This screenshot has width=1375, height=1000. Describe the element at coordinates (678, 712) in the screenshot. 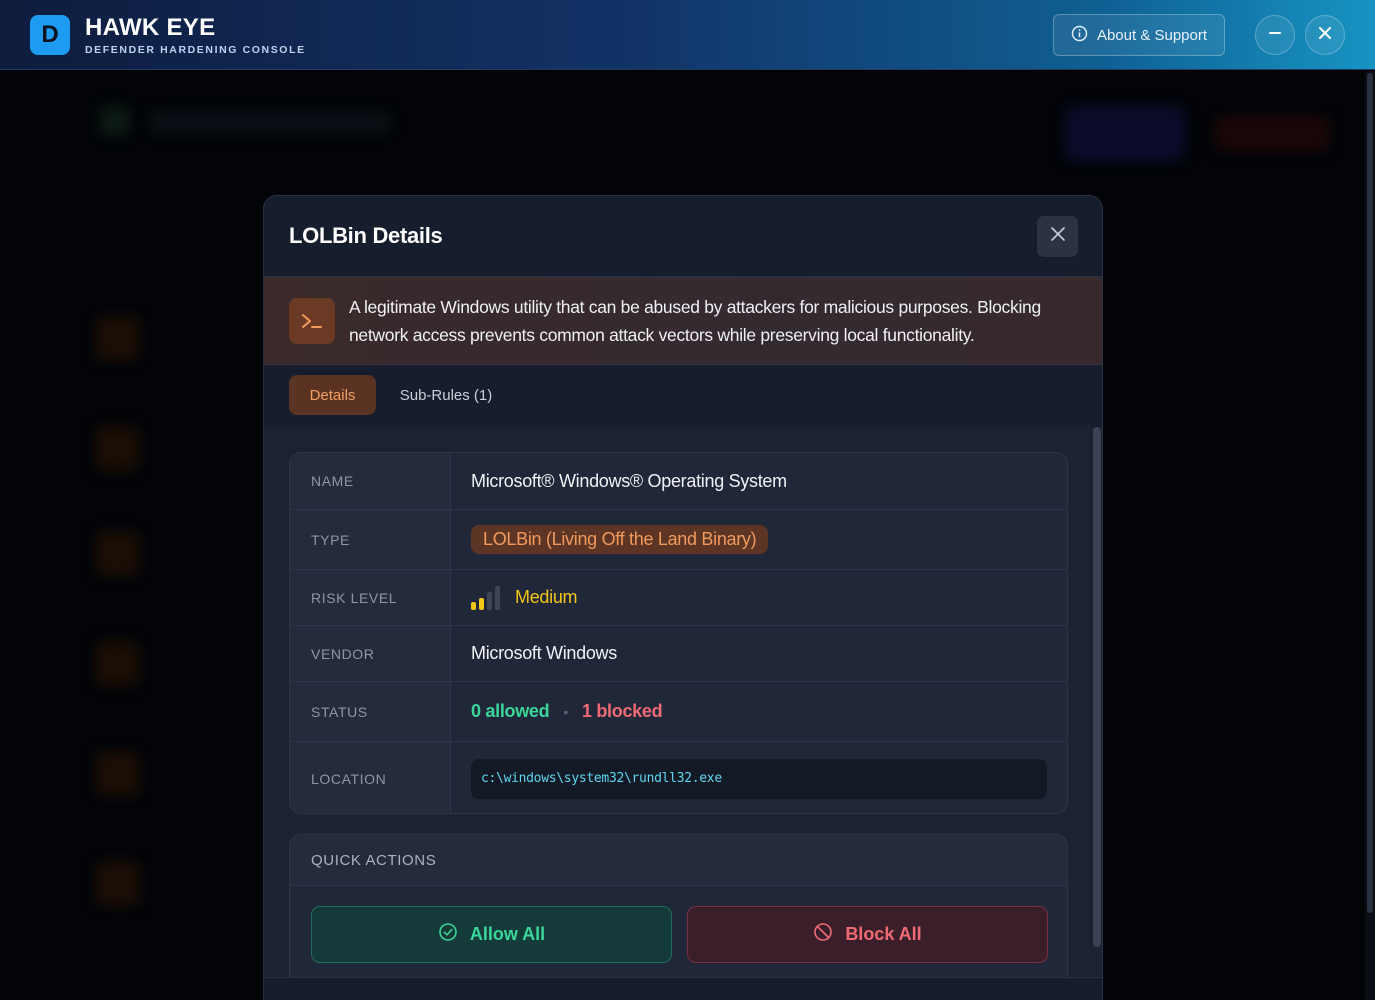

I see `detail-row-status: STATUS 0 allowed • 1 blocked` at that location.